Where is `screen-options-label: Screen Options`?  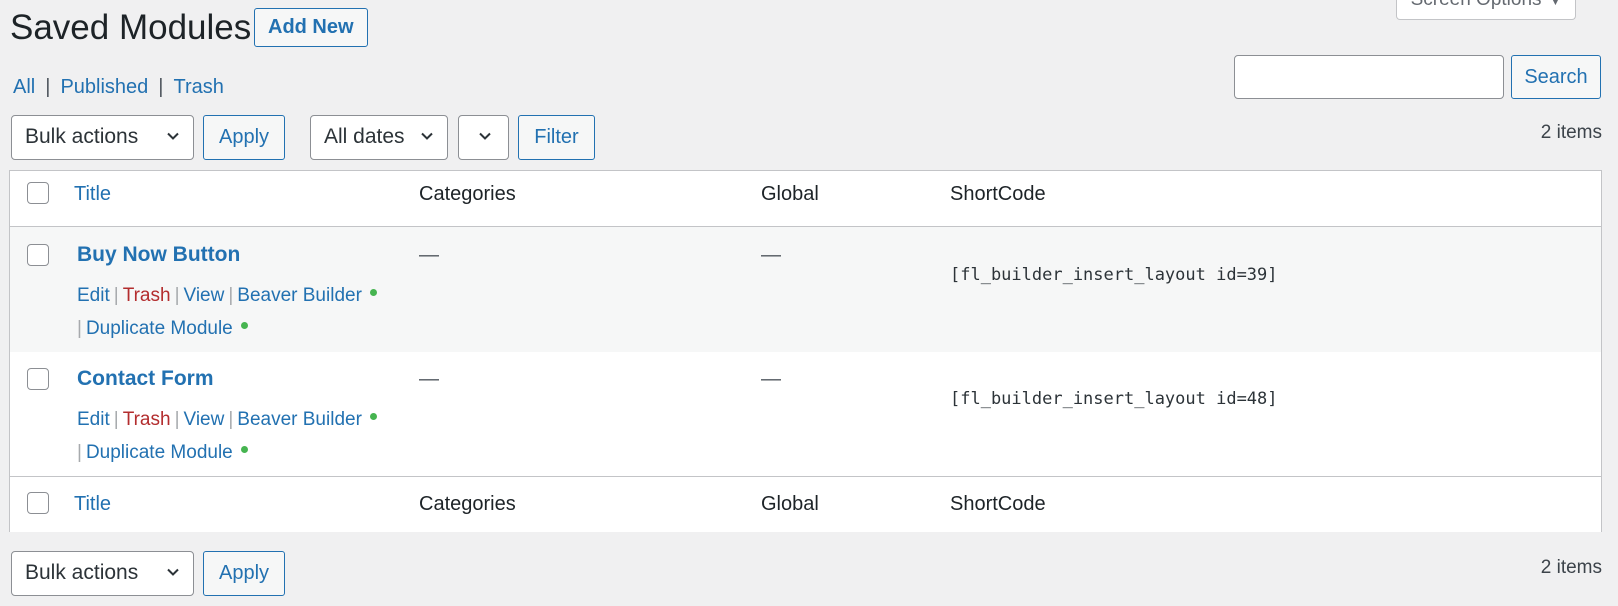
screen-options-label: Screen Options is located at coordinates (1476, 5).